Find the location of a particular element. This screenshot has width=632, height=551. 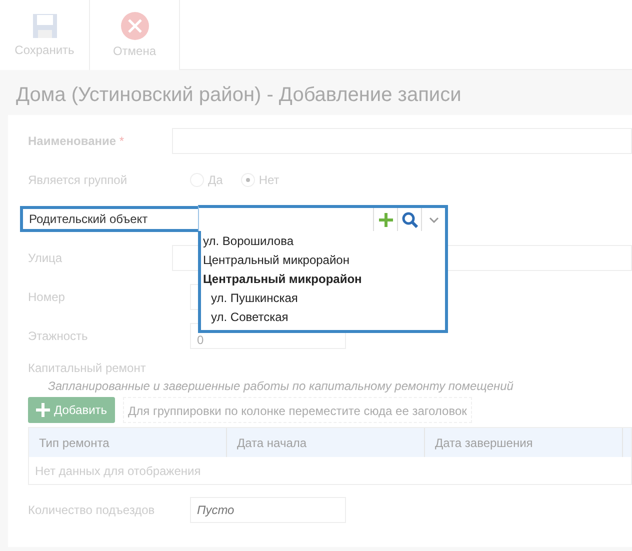

field-label: Родительский объект is located at coordinates (109, 219).